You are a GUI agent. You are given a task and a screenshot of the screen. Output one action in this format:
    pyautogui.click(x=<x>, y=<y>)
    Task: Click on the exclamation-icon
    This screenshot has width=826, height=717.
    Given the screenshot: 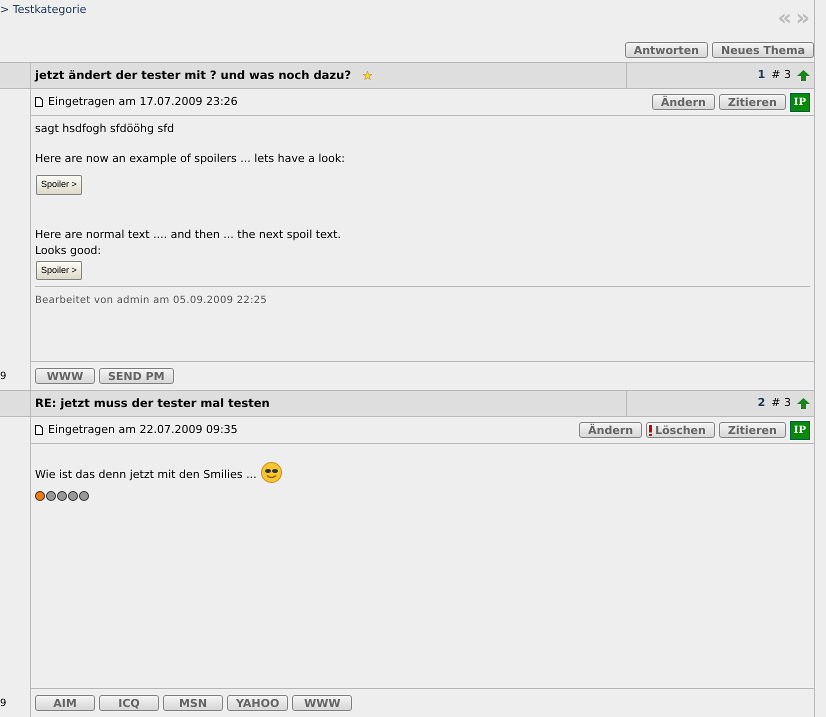 What is the action you would take?
    pyautogui.click(x=650, y=430)
    